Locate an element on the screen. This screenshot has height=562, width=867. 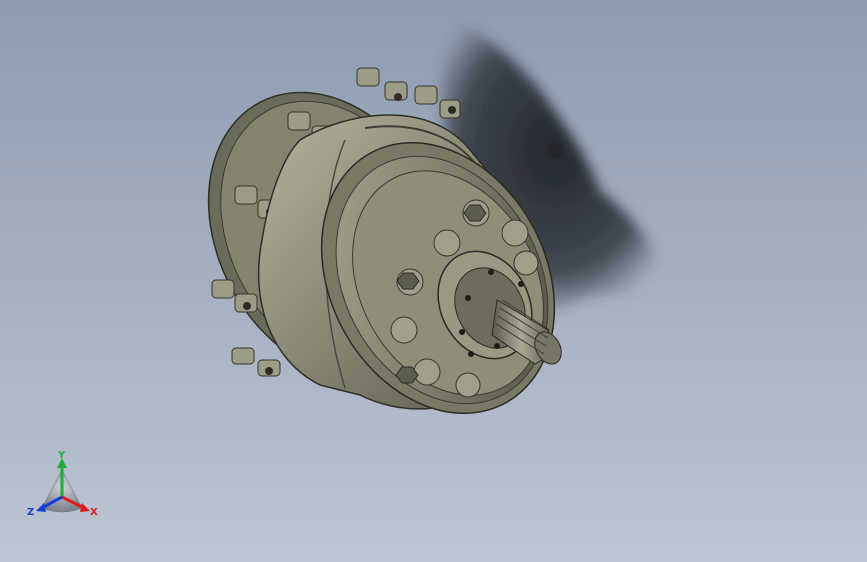
z-axis-label: Z is located at coordinates (30, 512).